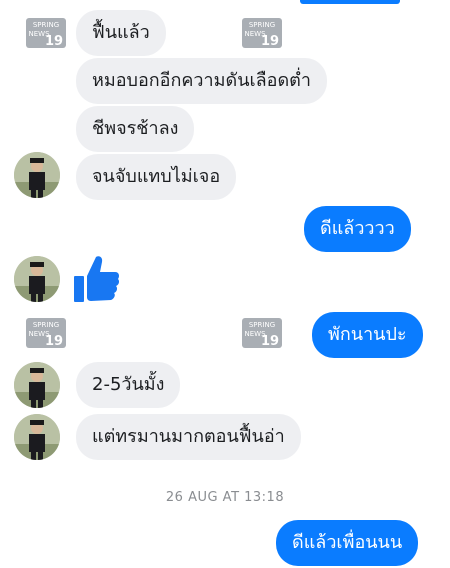 The image size is (450, 568). Describe the element at coordinates (357, 229) in the screenshot. I see `message-bubble-sent: ดีแล้วววว` at that location.